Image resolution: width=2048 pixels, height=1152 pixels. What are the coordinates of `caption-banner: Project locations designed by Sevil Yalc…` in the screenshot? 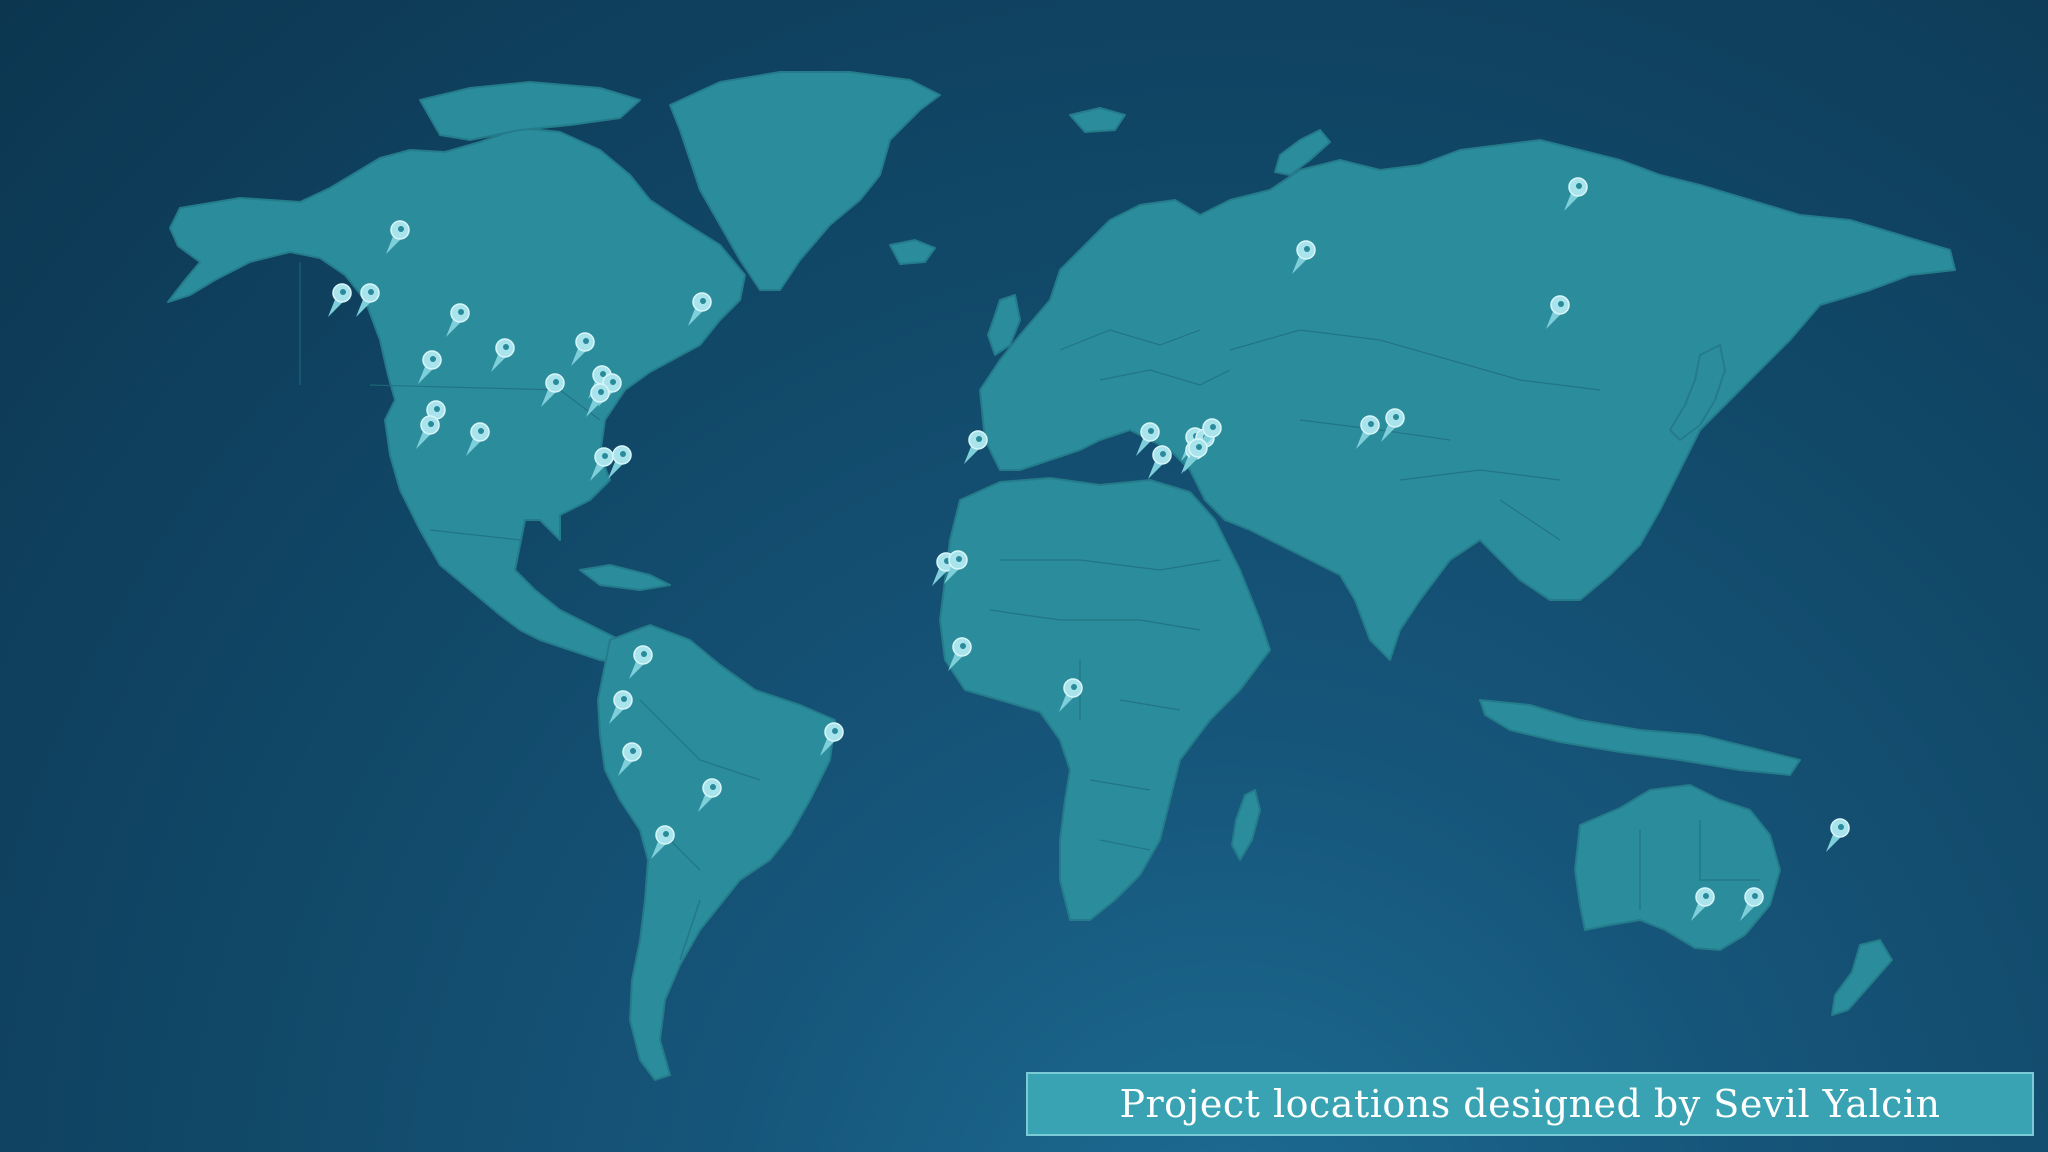 It's located at (1530, 1104).